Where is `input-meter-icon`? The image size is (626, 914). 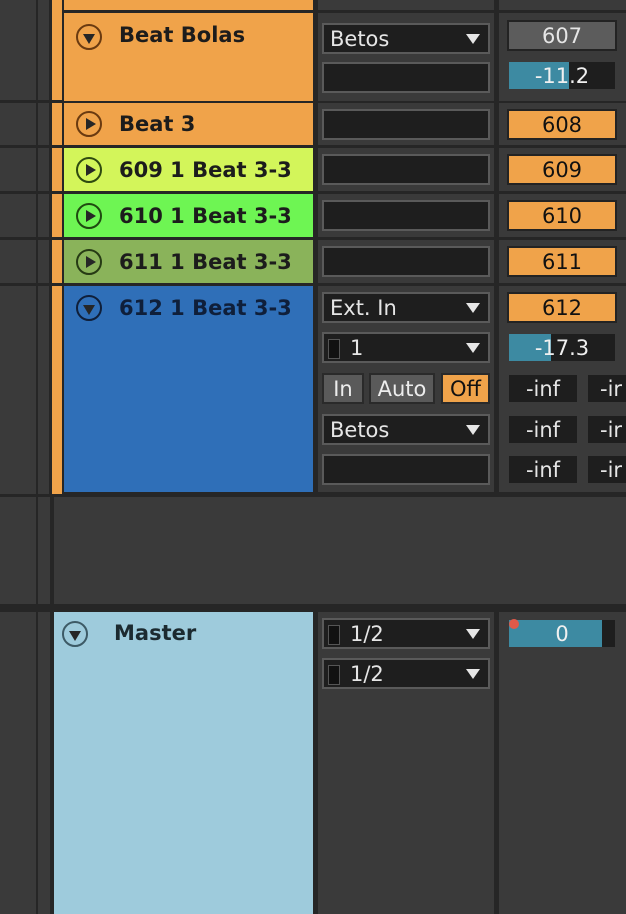
input-meter-icon is located at coordinates (334, 349).